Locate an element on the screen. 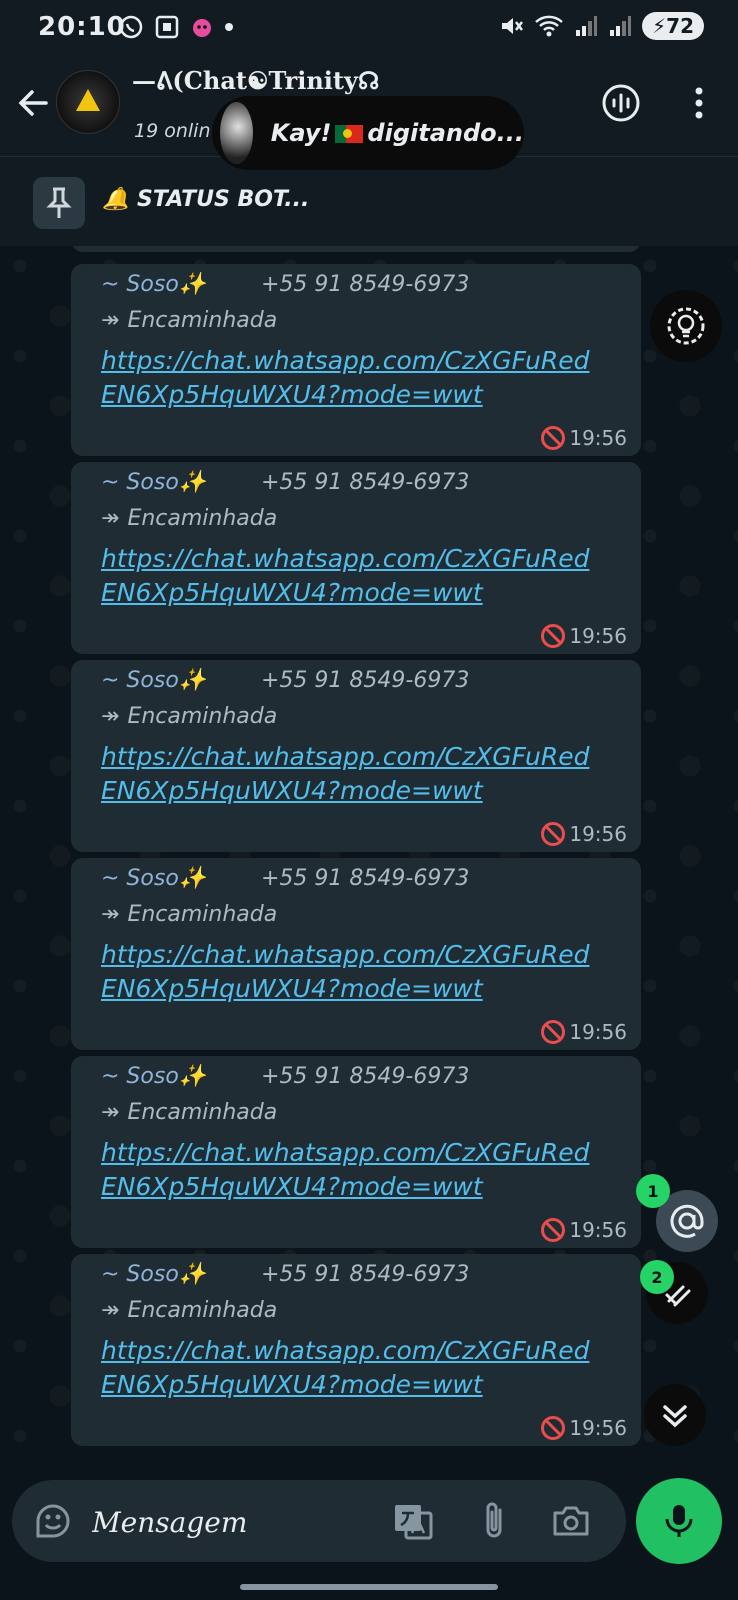 The height and width of the screenshot is (1600, 738). reactions-badge: 2 is located at coordinates (657, 1277).